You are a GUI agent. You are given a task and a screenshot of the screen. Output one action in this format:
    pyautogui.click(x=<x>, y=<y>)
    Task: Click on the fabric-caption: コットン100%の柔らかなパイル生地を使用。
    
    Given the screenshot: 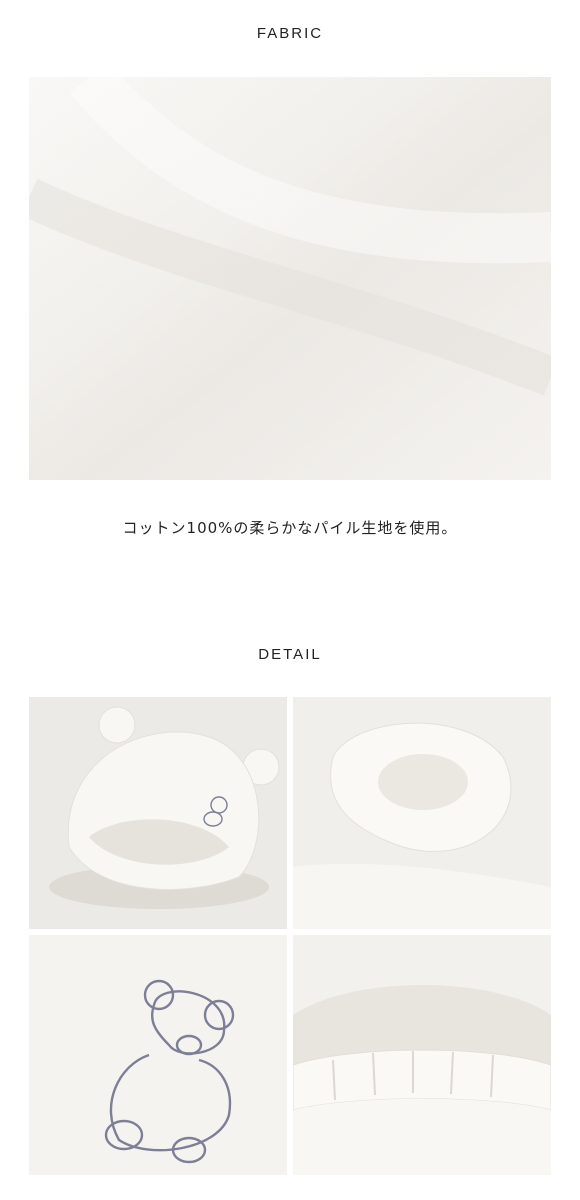 What is the action you would take?
    pyautogui.click(x=290, y=528)
    